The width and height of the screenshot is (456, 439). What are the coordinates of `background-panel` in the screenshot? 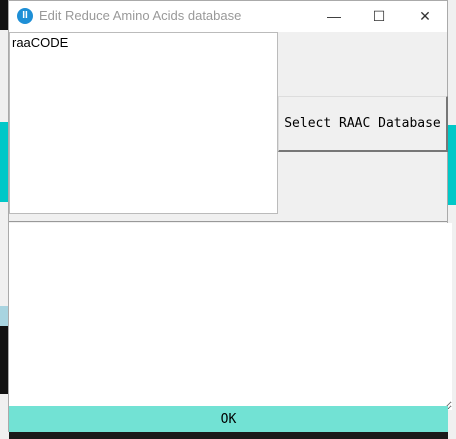 It's located at (452, 165).